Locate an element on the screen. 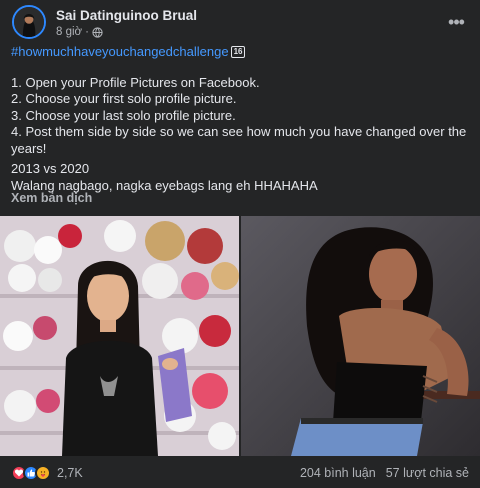  see-translation-link: Xem bản dịch is located at coordinates (51, 198).